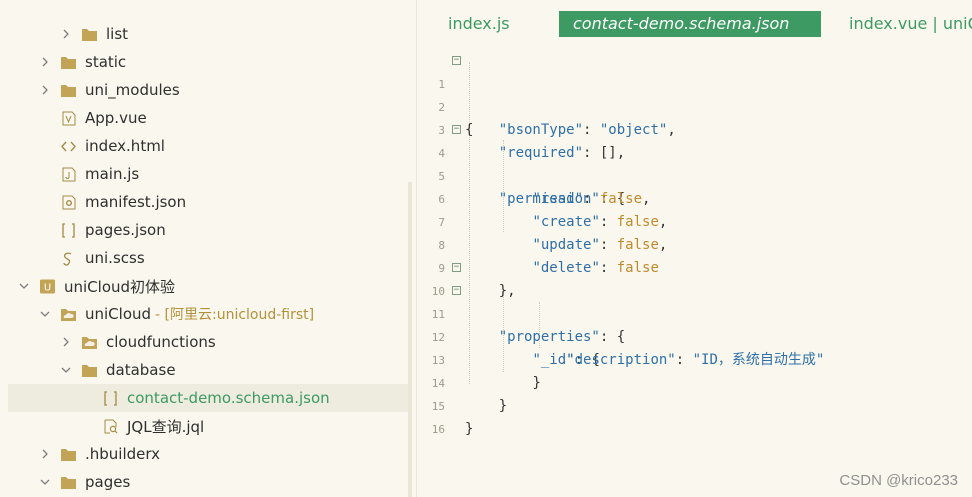  I want to click on cloud-provider-suffix: - [阿里云:unicloud-first], so click(235, 315).